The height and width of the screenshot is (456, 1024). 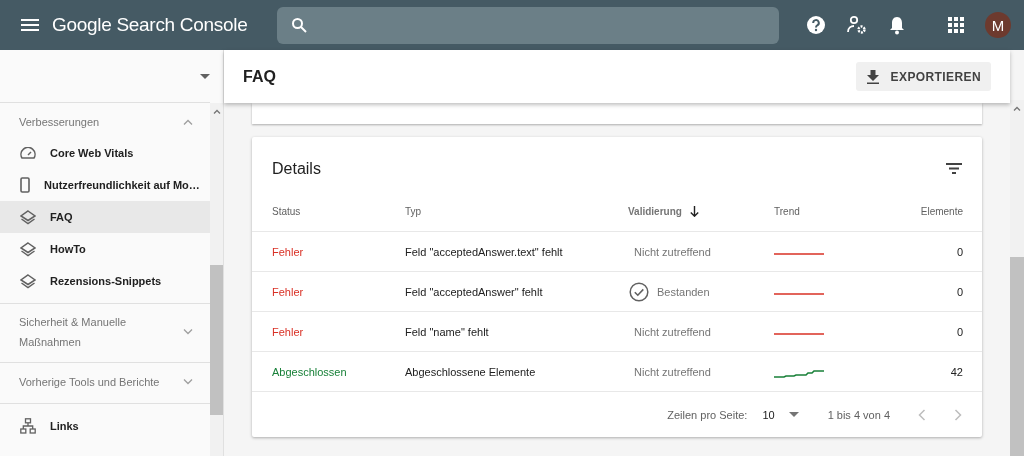 What do you see at coordinates (105, 217) in the screenshot?
I see `sidebar-item: FAQ` at bounding box center [105, 217].